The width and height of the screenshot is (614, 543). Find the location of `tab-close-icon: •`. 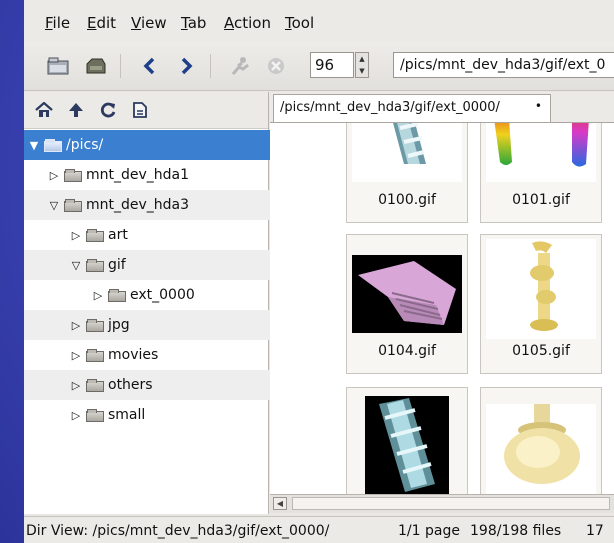

tab-close-icon: • is located at coordinates (538, 106).